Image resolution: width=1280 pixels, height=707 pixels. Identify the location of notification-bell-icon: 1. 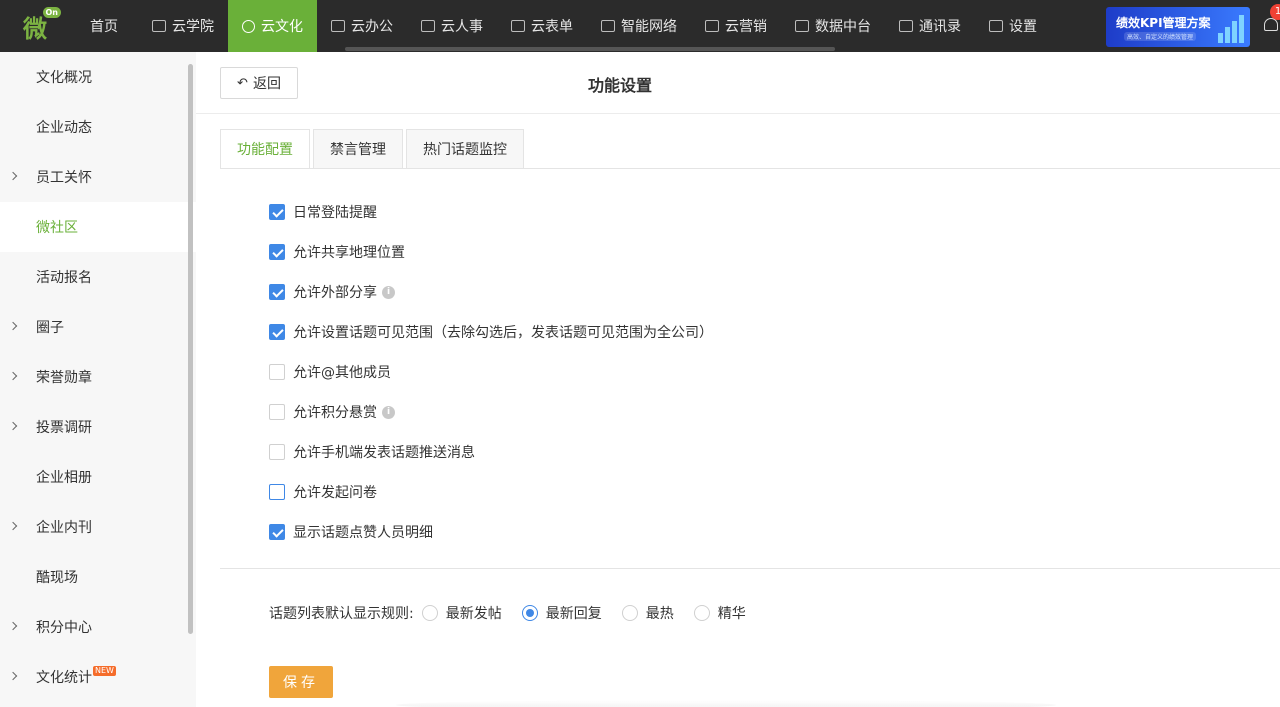
(1271, 20).